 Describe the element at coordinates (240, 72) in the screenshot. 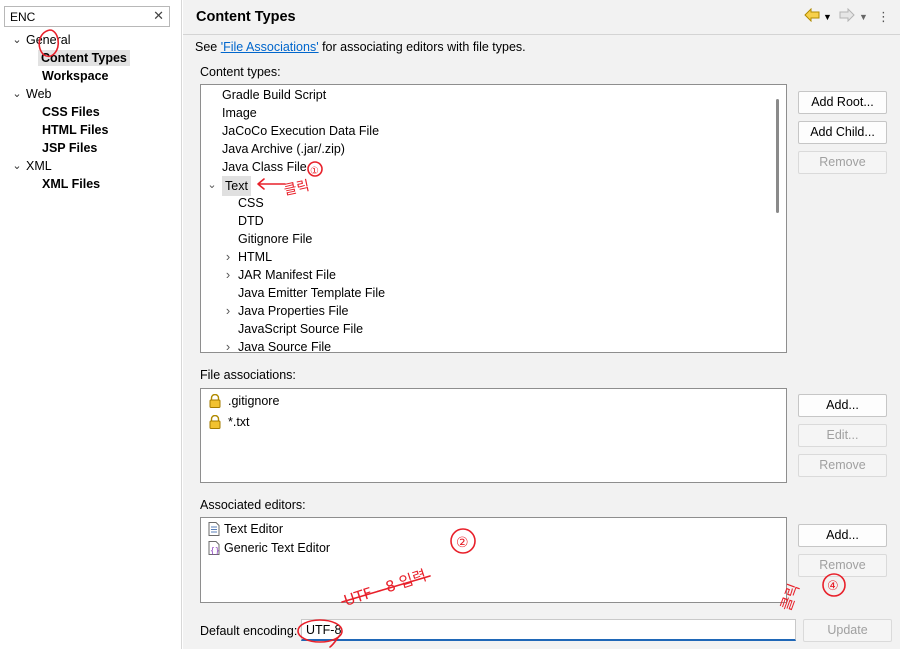

I see `content-types-label: Content types:` at that location.